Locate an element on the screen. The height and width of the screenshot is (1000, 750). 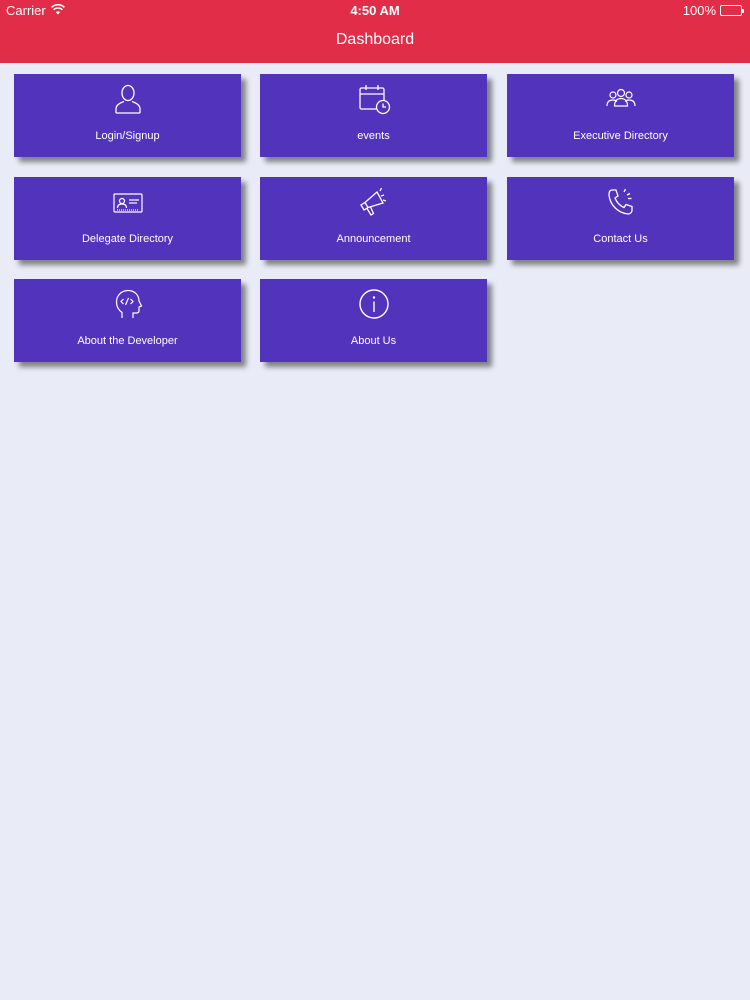
about-us-tile: About Us is located at coordinates (373, 320).